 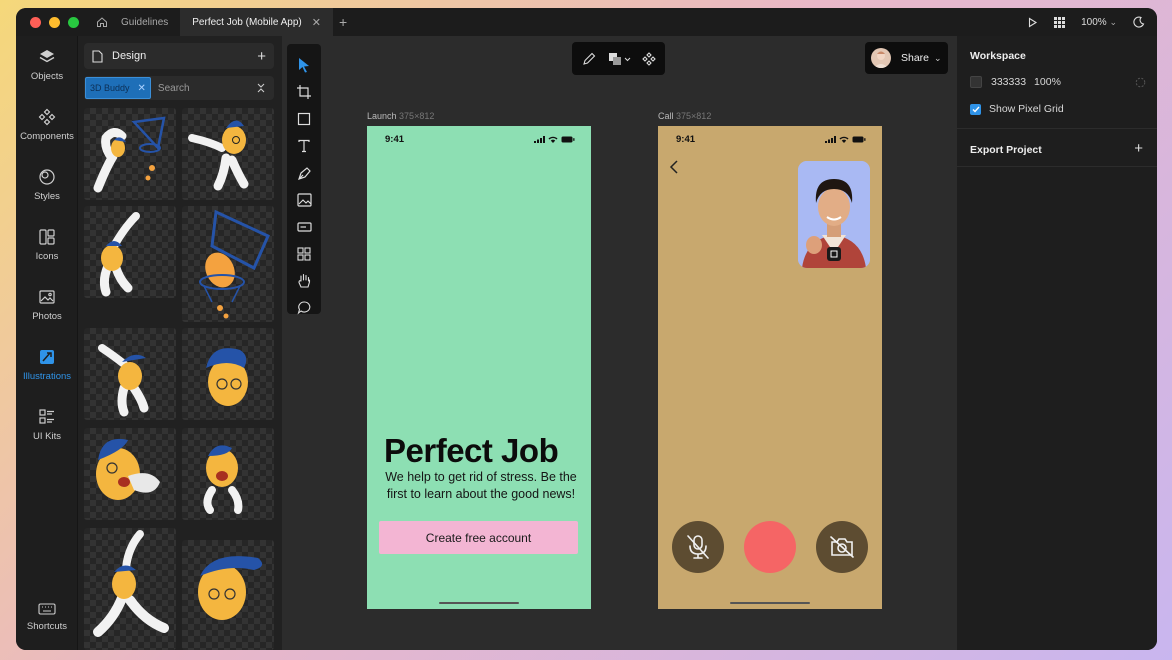 What do you see at coordinates (102, 22) in the screenshot?
I see `home-icon` at bounding box center [102, 22].